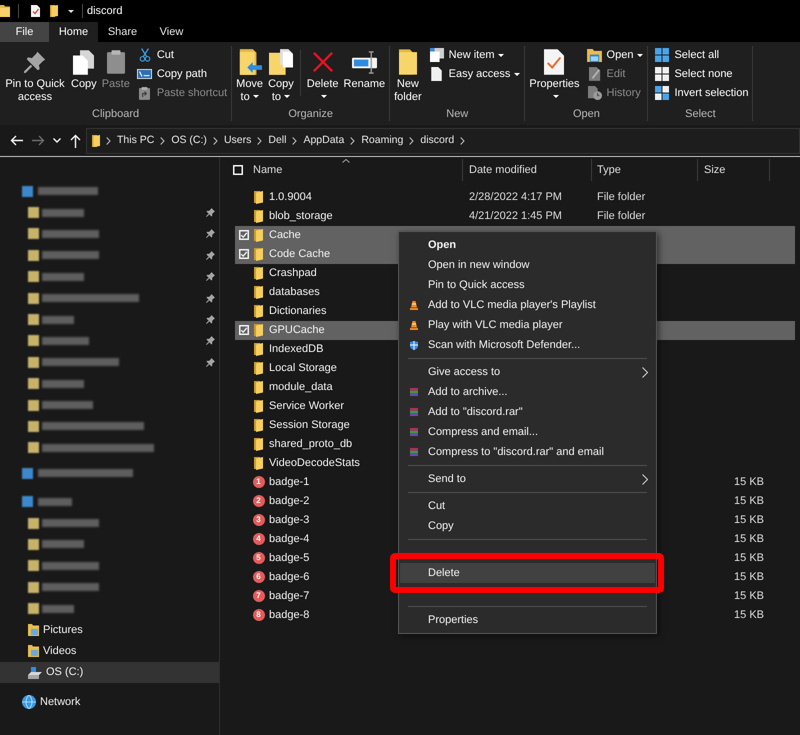  I want to click on number-thumbnail: 7, so click(258, 596).